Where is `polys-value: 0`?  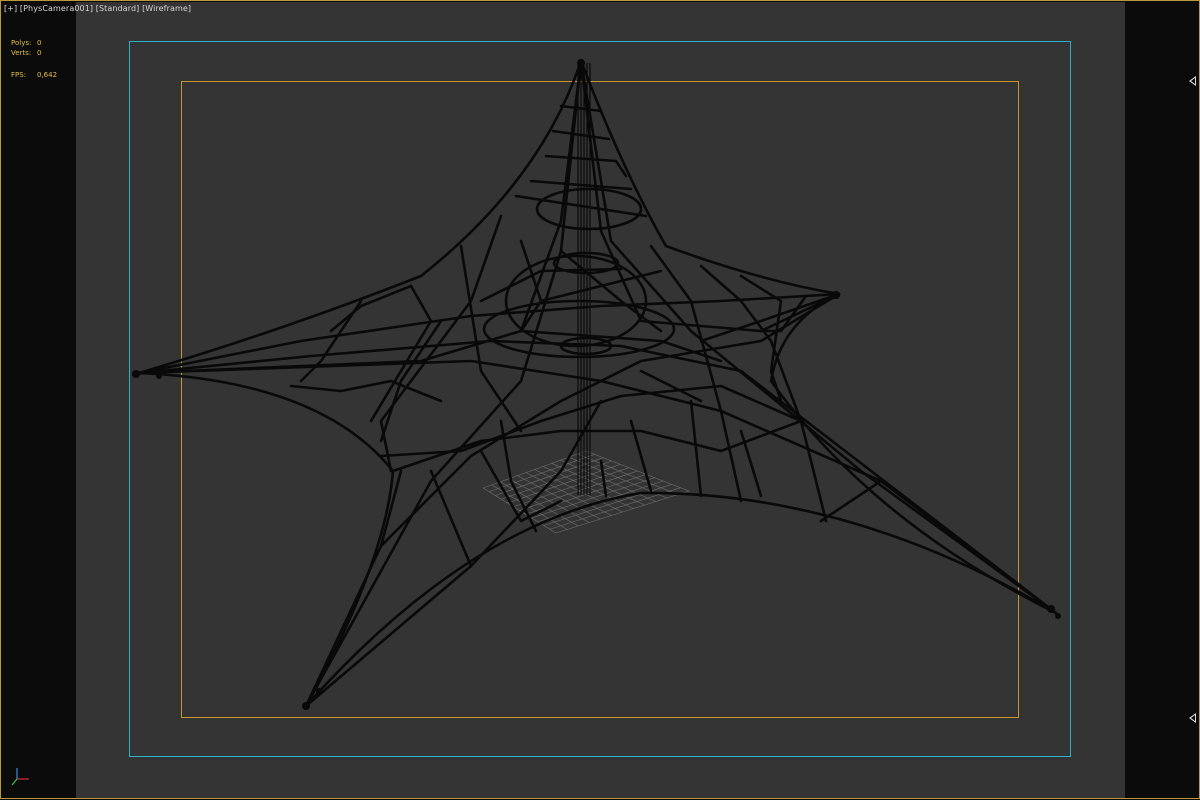
polys-value: 0 is located at coordinates (39, 43).